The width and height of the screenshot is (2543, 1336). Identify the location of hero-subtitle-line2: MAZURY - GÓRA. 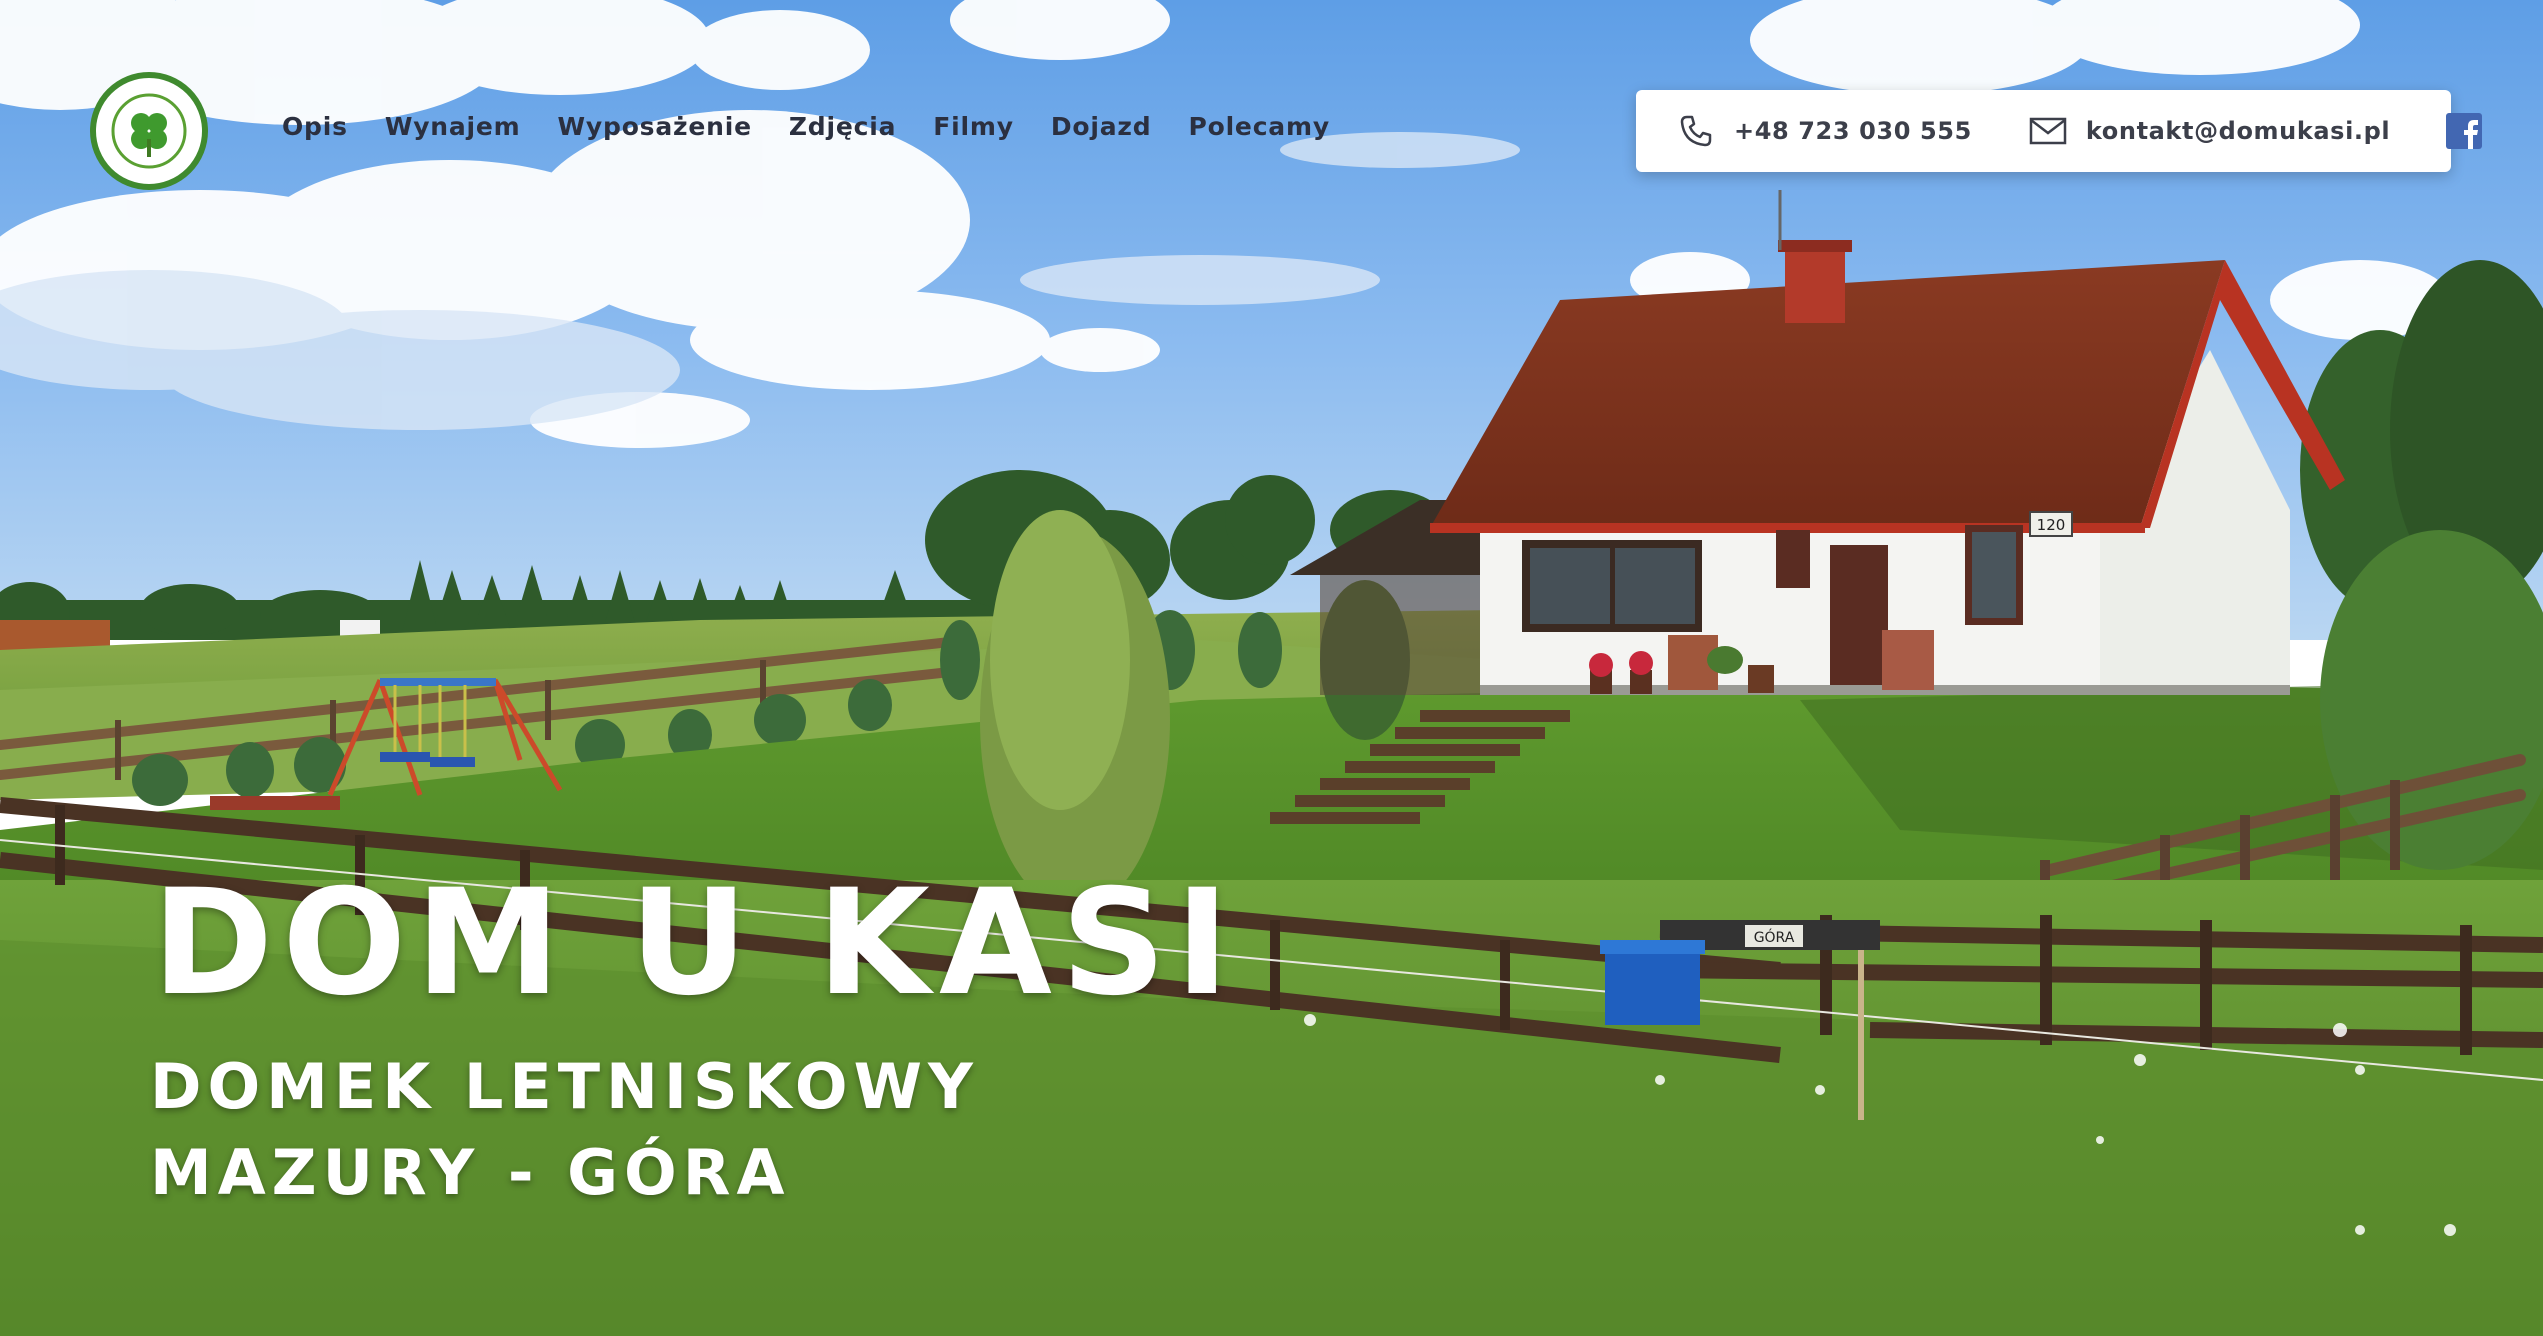
(470, 1172).